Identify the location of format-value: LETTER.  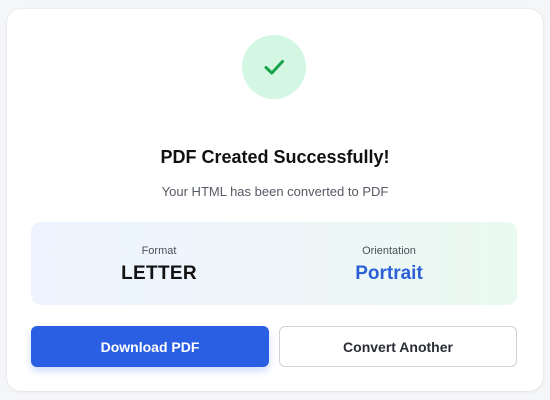
(159, 273).